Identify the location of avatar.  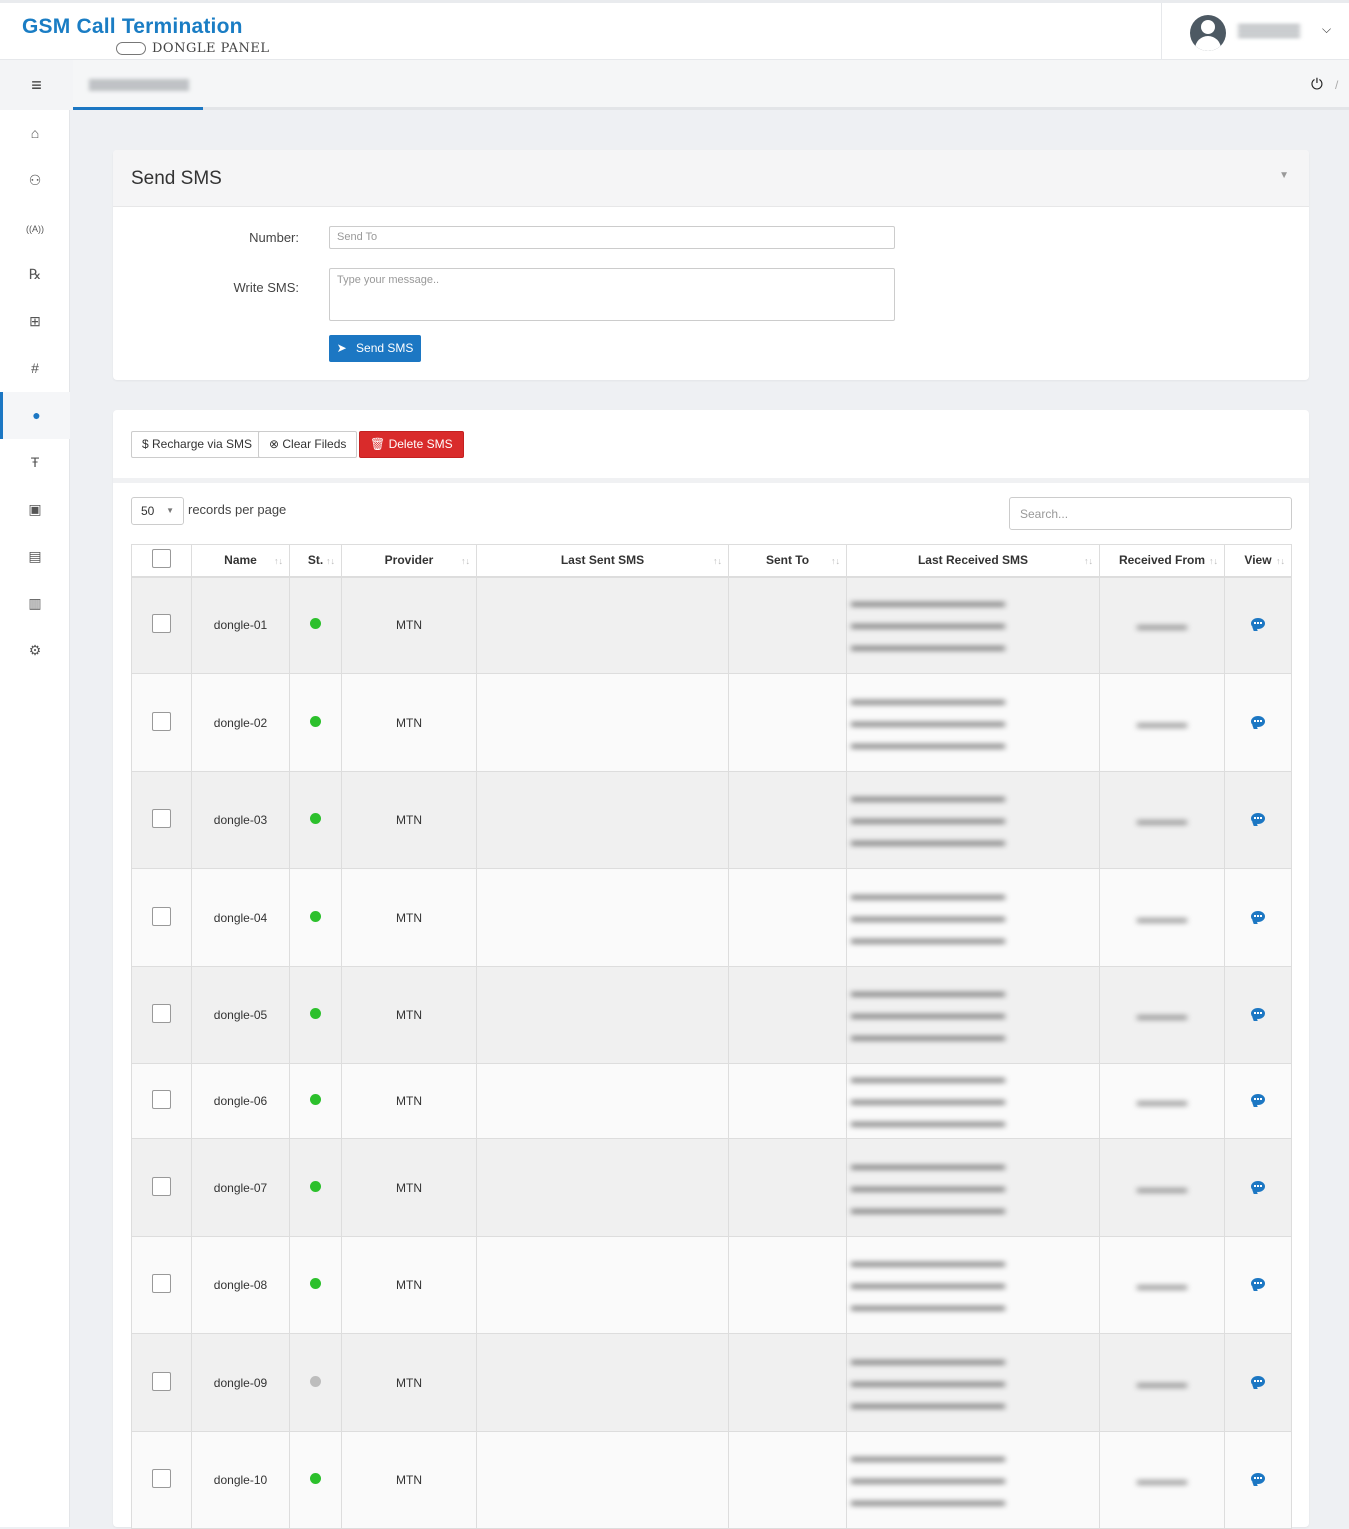
(1208, 33).